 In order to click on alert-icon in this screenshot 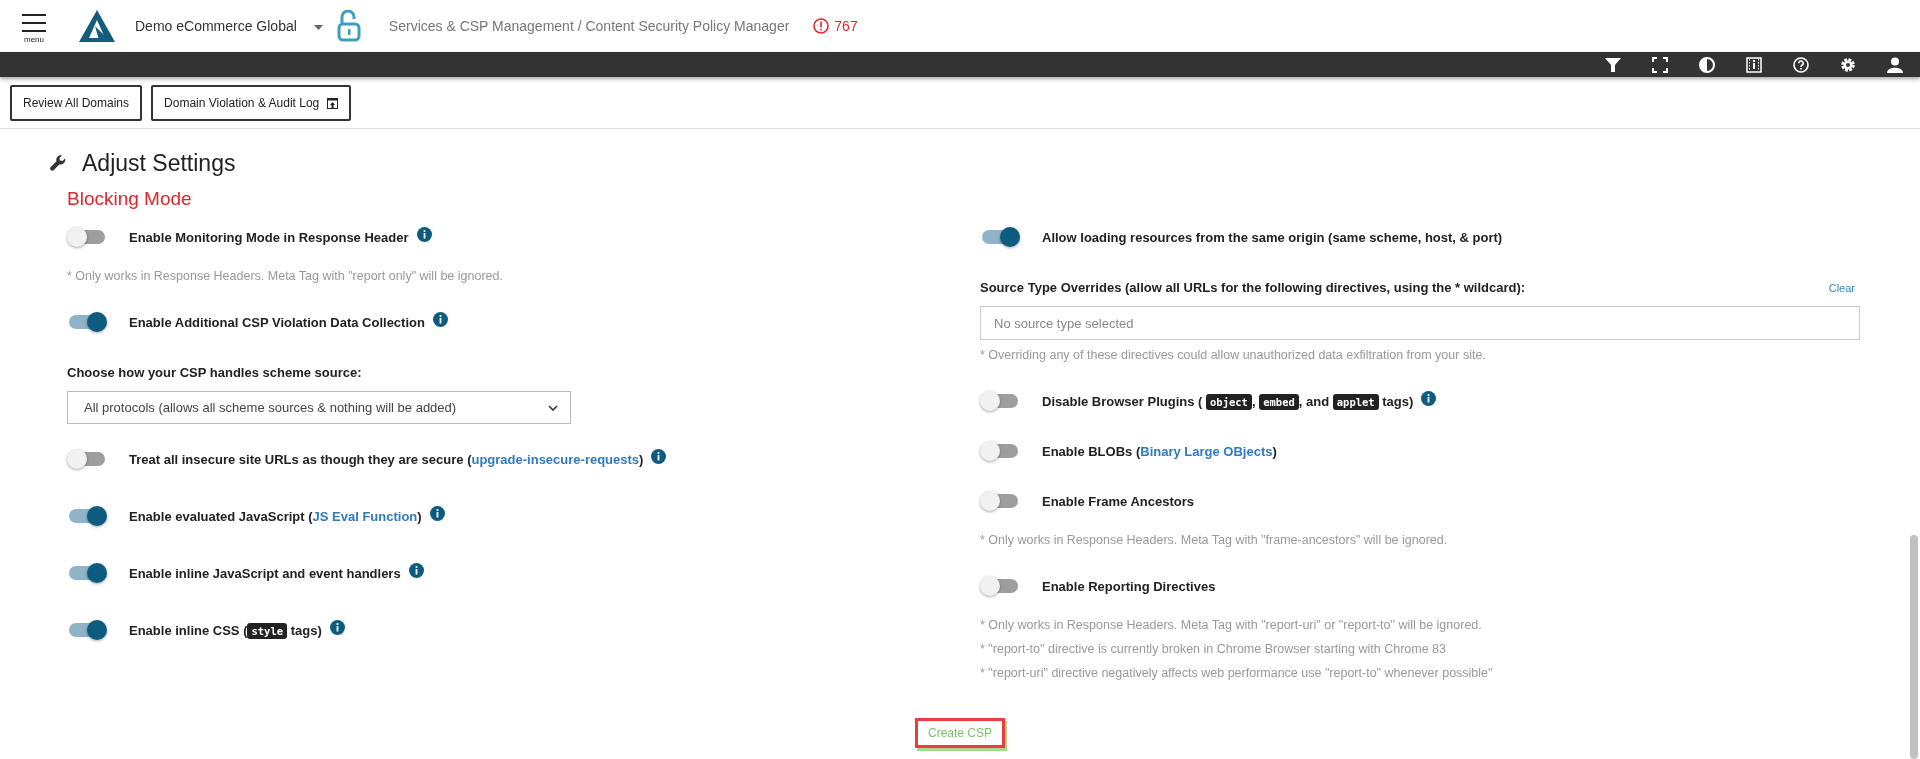, I will do `click(821, 26)`.